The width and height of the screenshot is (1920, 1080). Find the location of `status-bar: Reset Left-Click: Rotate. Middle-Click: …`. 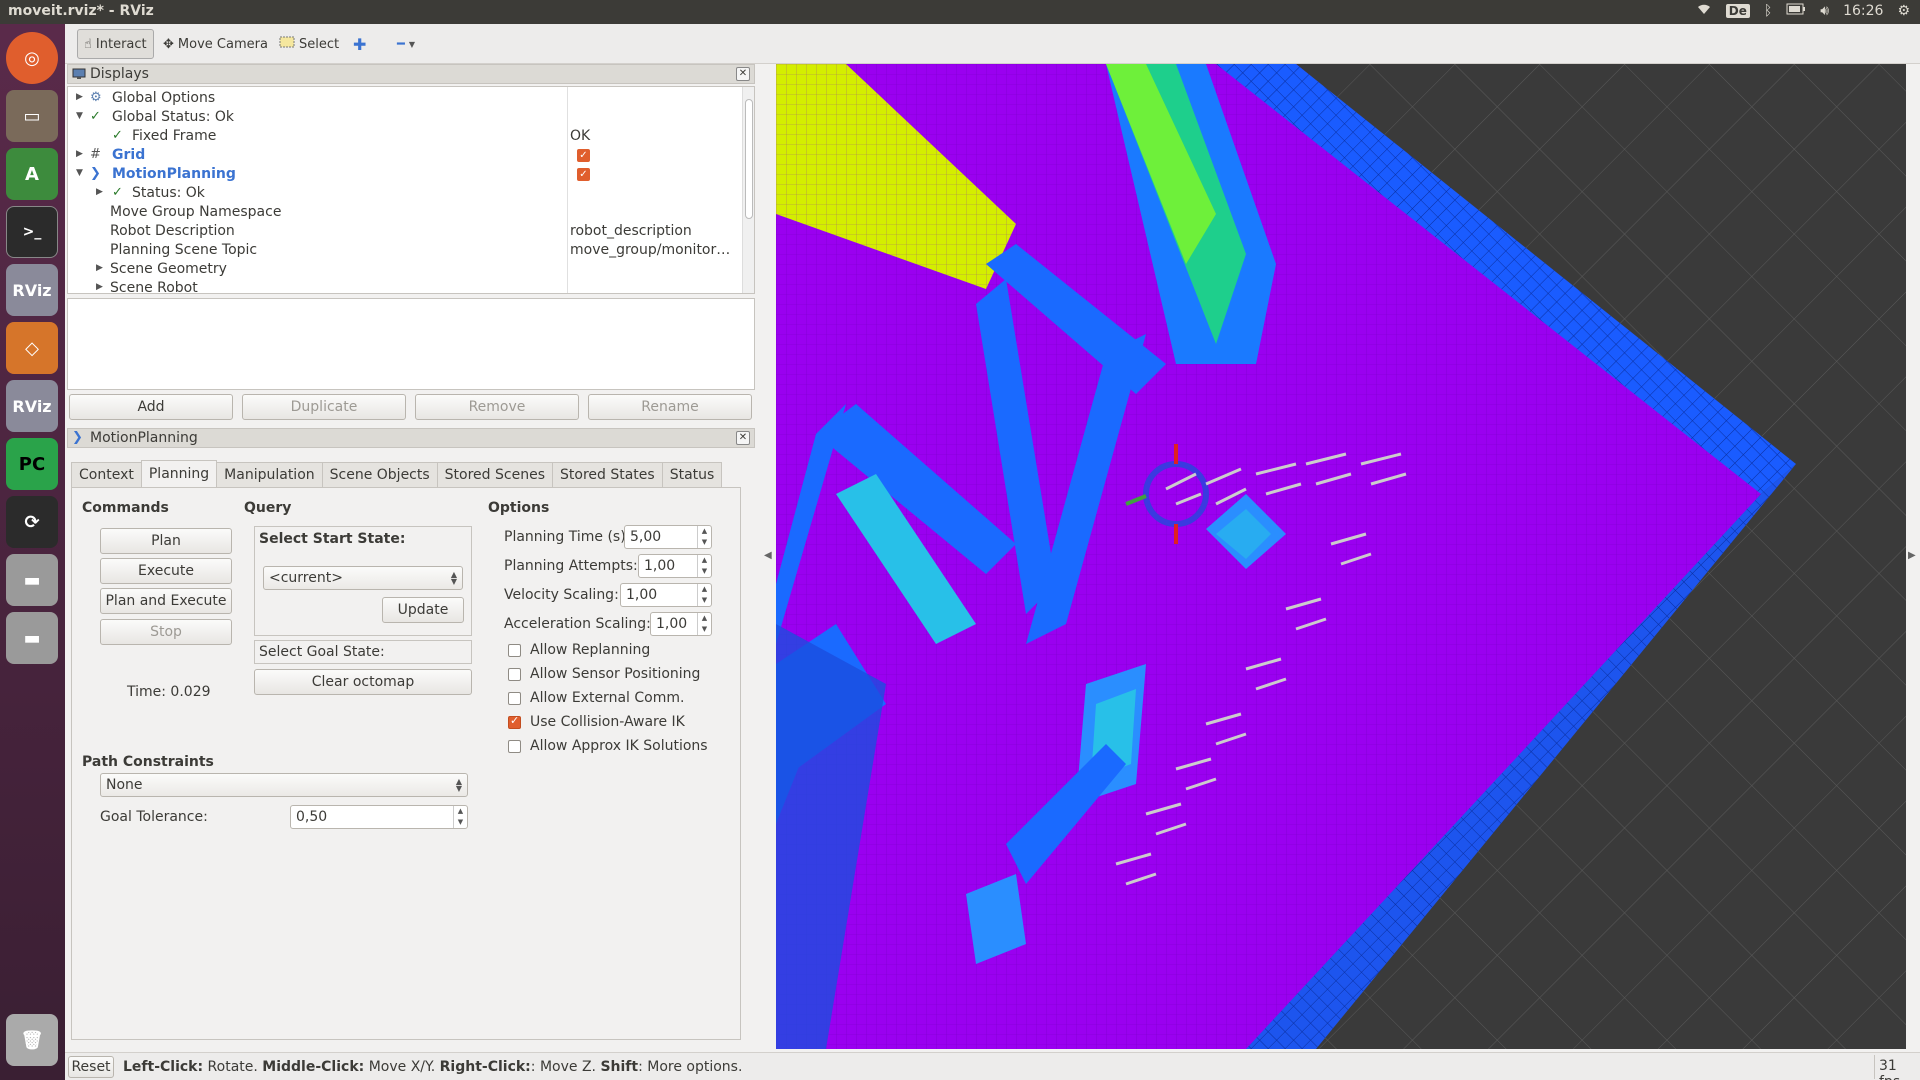

status-bar: Reset Left-Click: Rotate. Middle-Click: … is located at coordinates (992, 1066).